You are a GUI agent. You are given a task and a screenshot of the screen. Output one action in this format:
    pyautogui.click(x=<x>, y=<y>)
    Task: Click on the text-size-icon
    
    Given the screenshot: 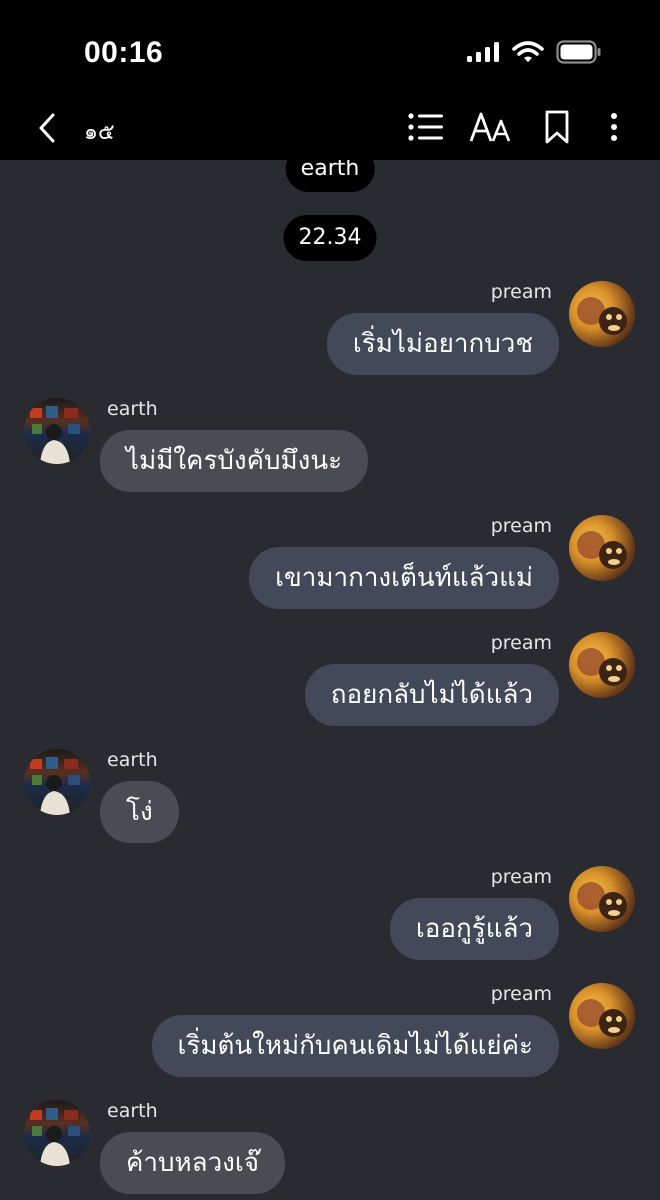 What is the action you would take?
    pyautogui.click(x=491, y=129)
    